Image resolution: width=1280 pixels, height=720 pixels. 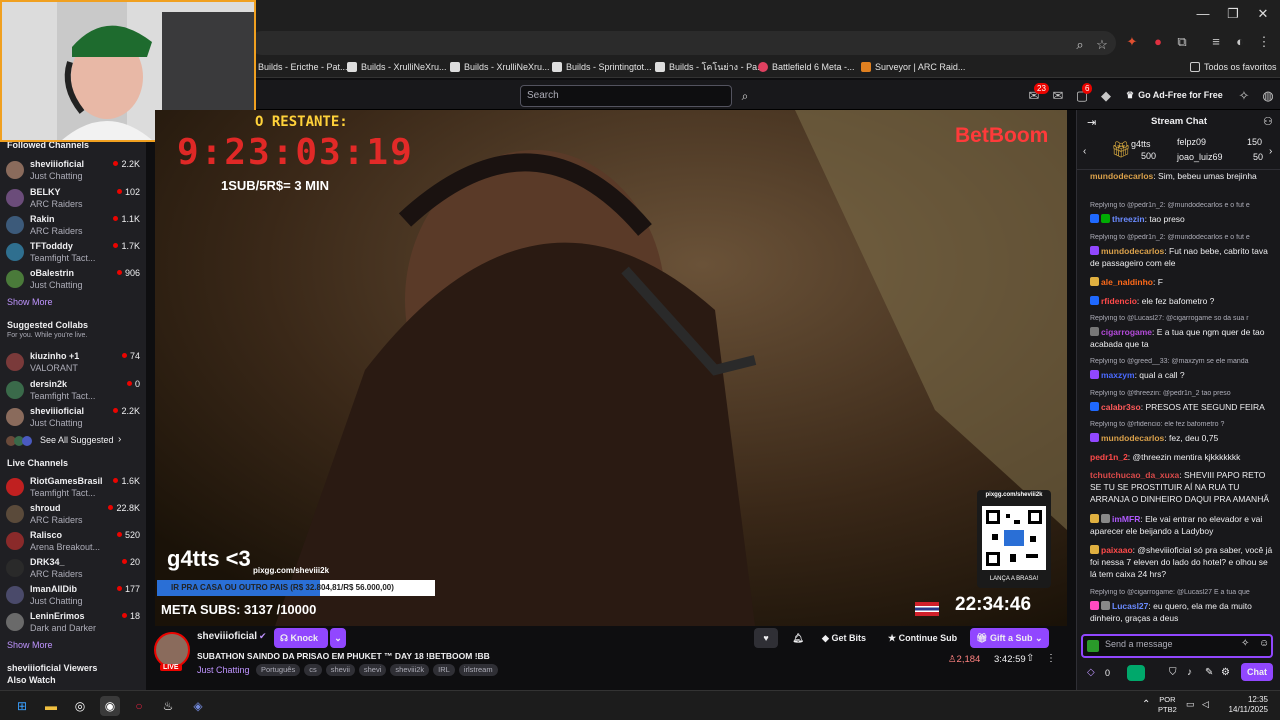 What do you see at coordinates (172, 650) in the screenshot?
I see `channel-avatar` at bounding box center [172, 650].